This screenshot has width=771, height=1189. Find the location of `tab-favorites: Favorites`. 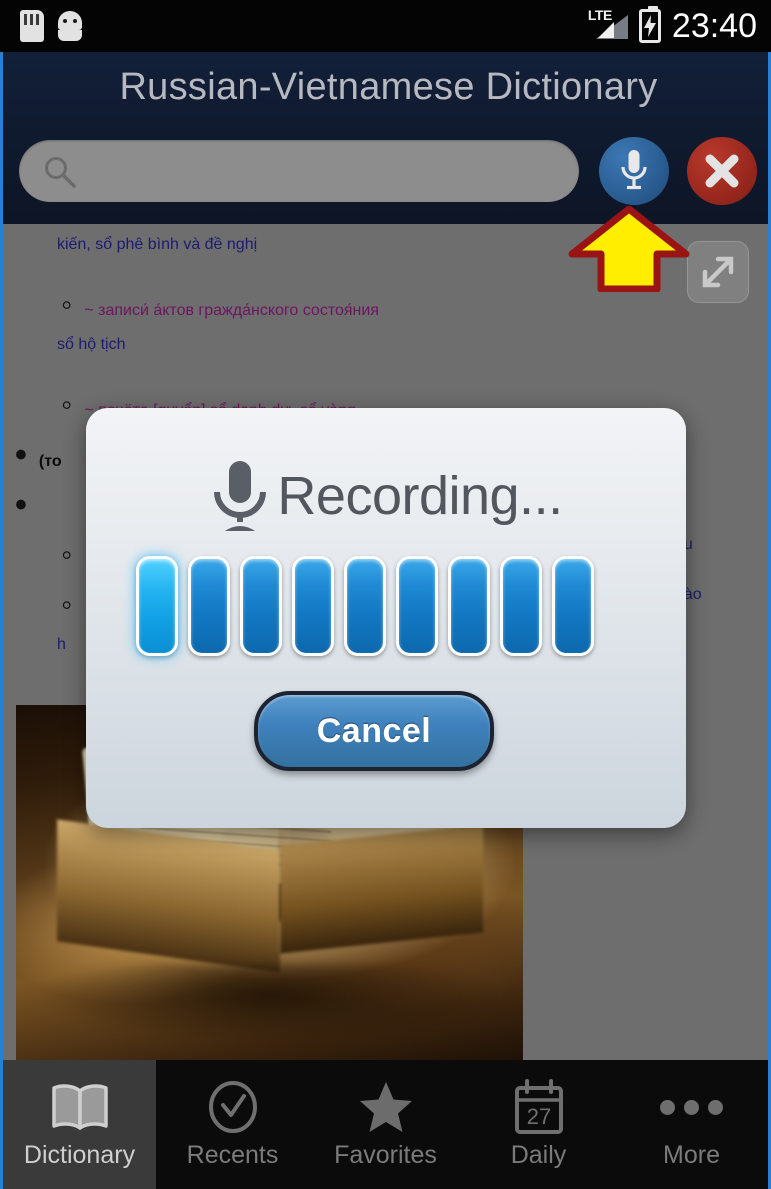

tab-favorites: Favorites is located at coordinates (385, 1124).